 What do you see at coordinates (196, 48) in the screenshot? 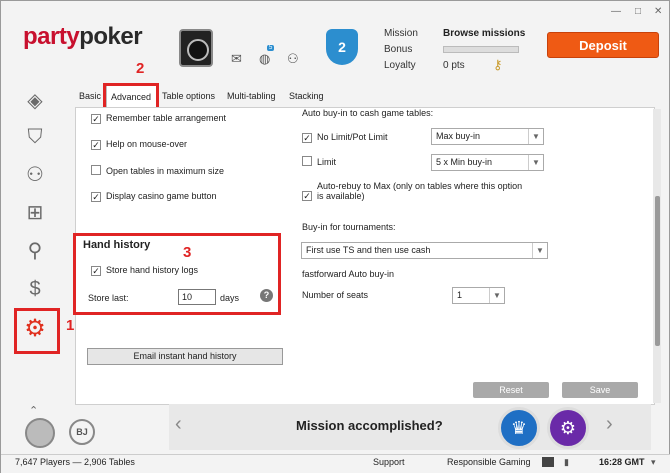
I see `avatar` at bounding box center [196, 48].